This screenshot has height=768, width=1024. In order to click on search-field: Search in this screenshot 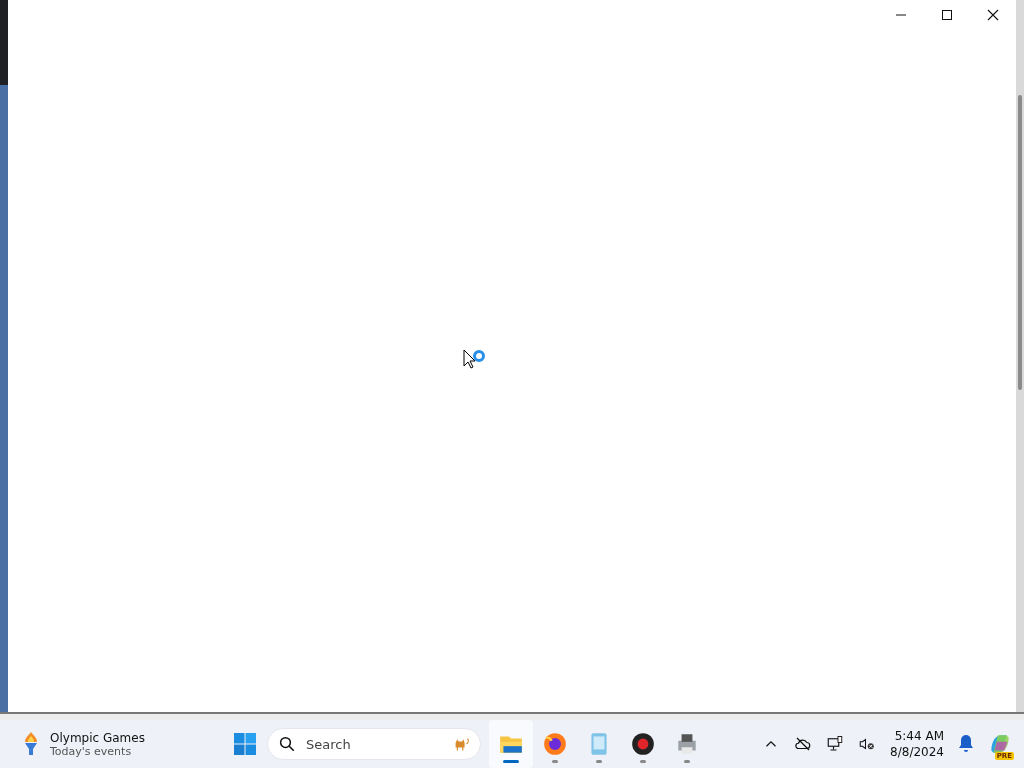, I will do `click(374, 744)`.